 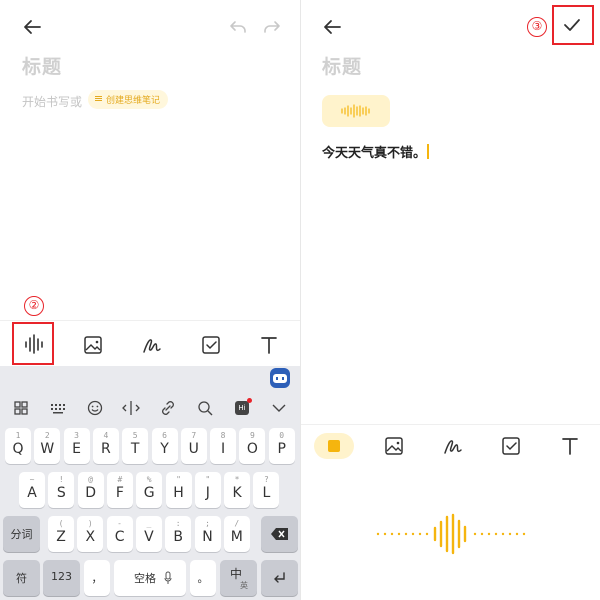 I want to click on link-icon, so click(x=168, y=408).